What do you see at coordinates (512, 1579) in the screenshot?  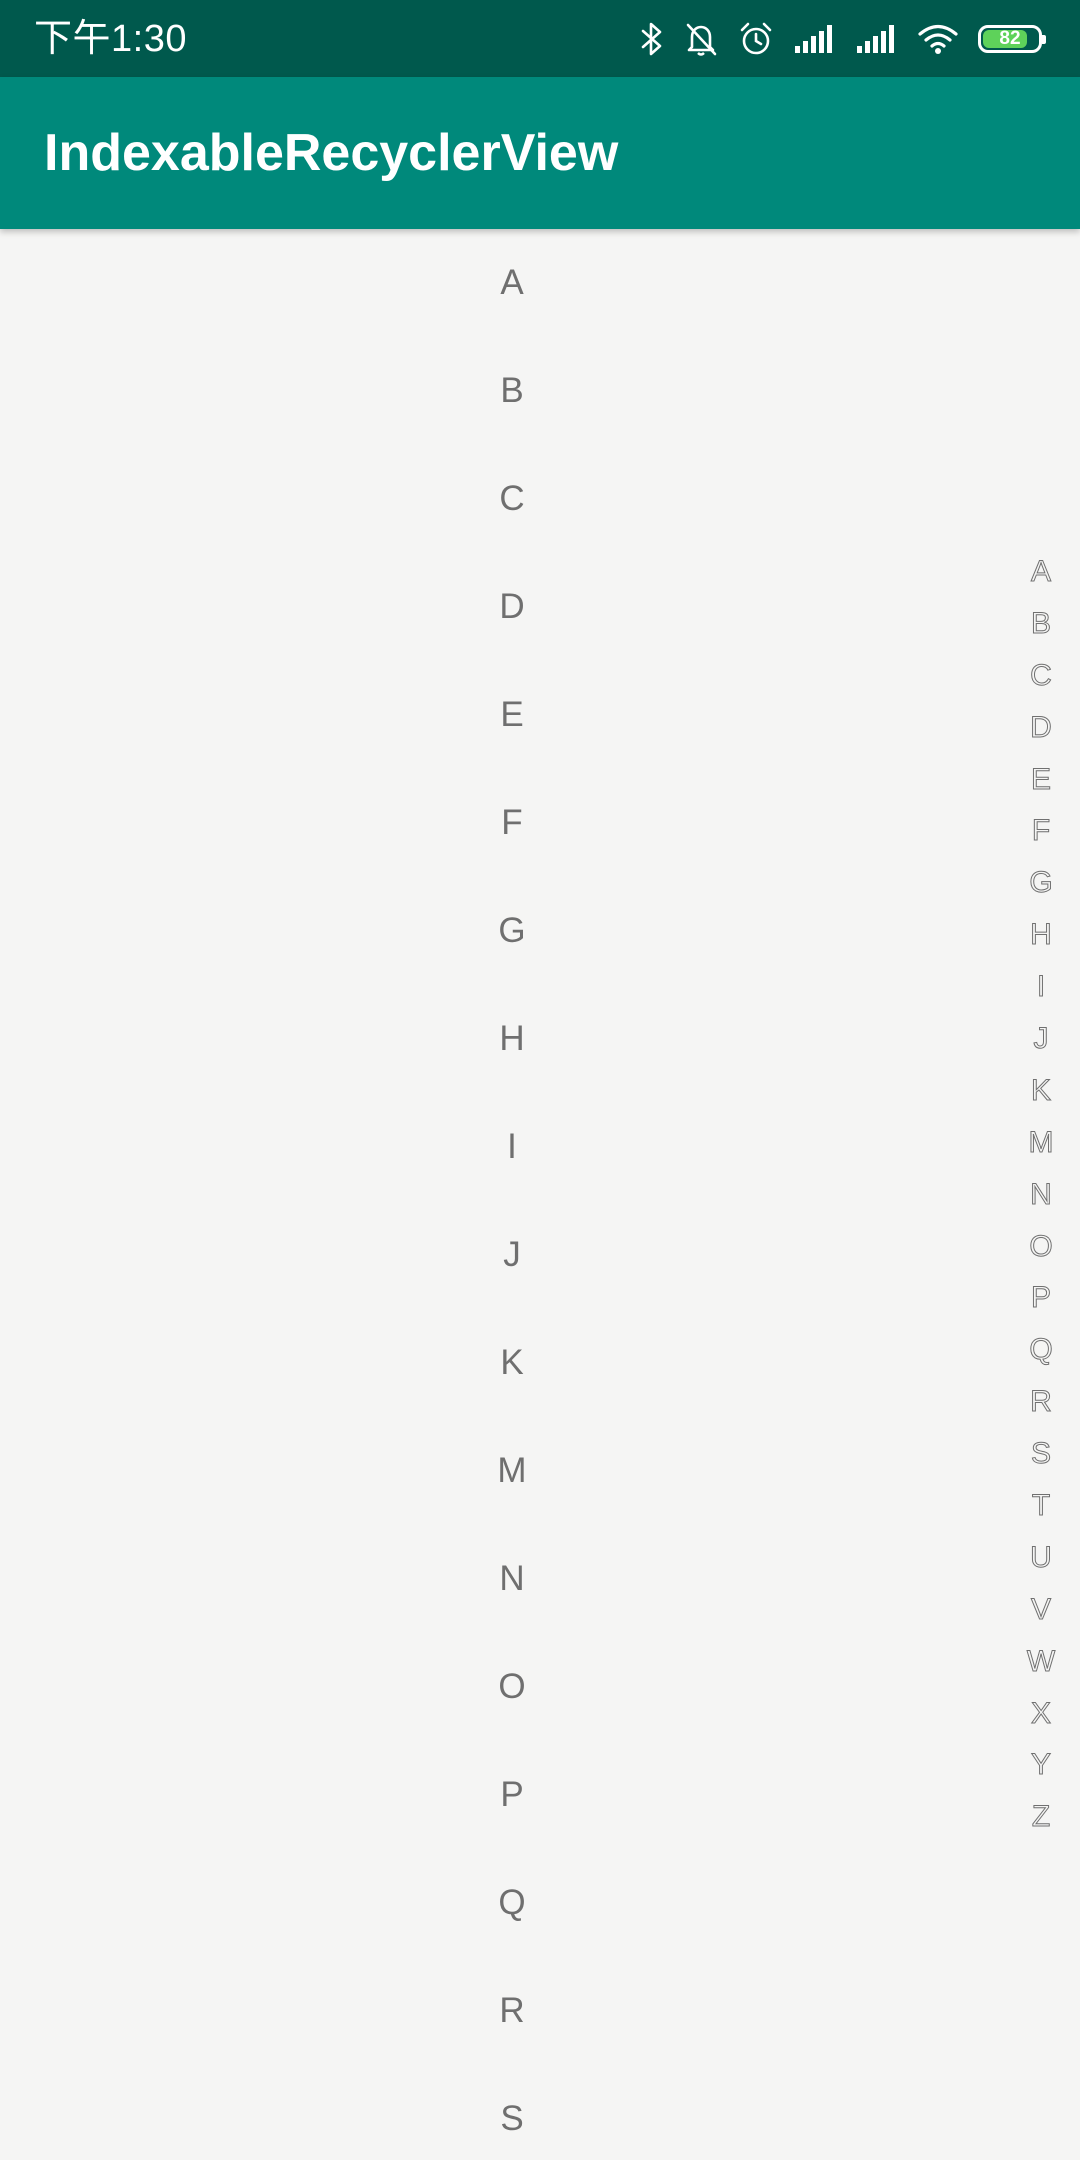 I see `list-item: N` at bounding box center [512, 1579].